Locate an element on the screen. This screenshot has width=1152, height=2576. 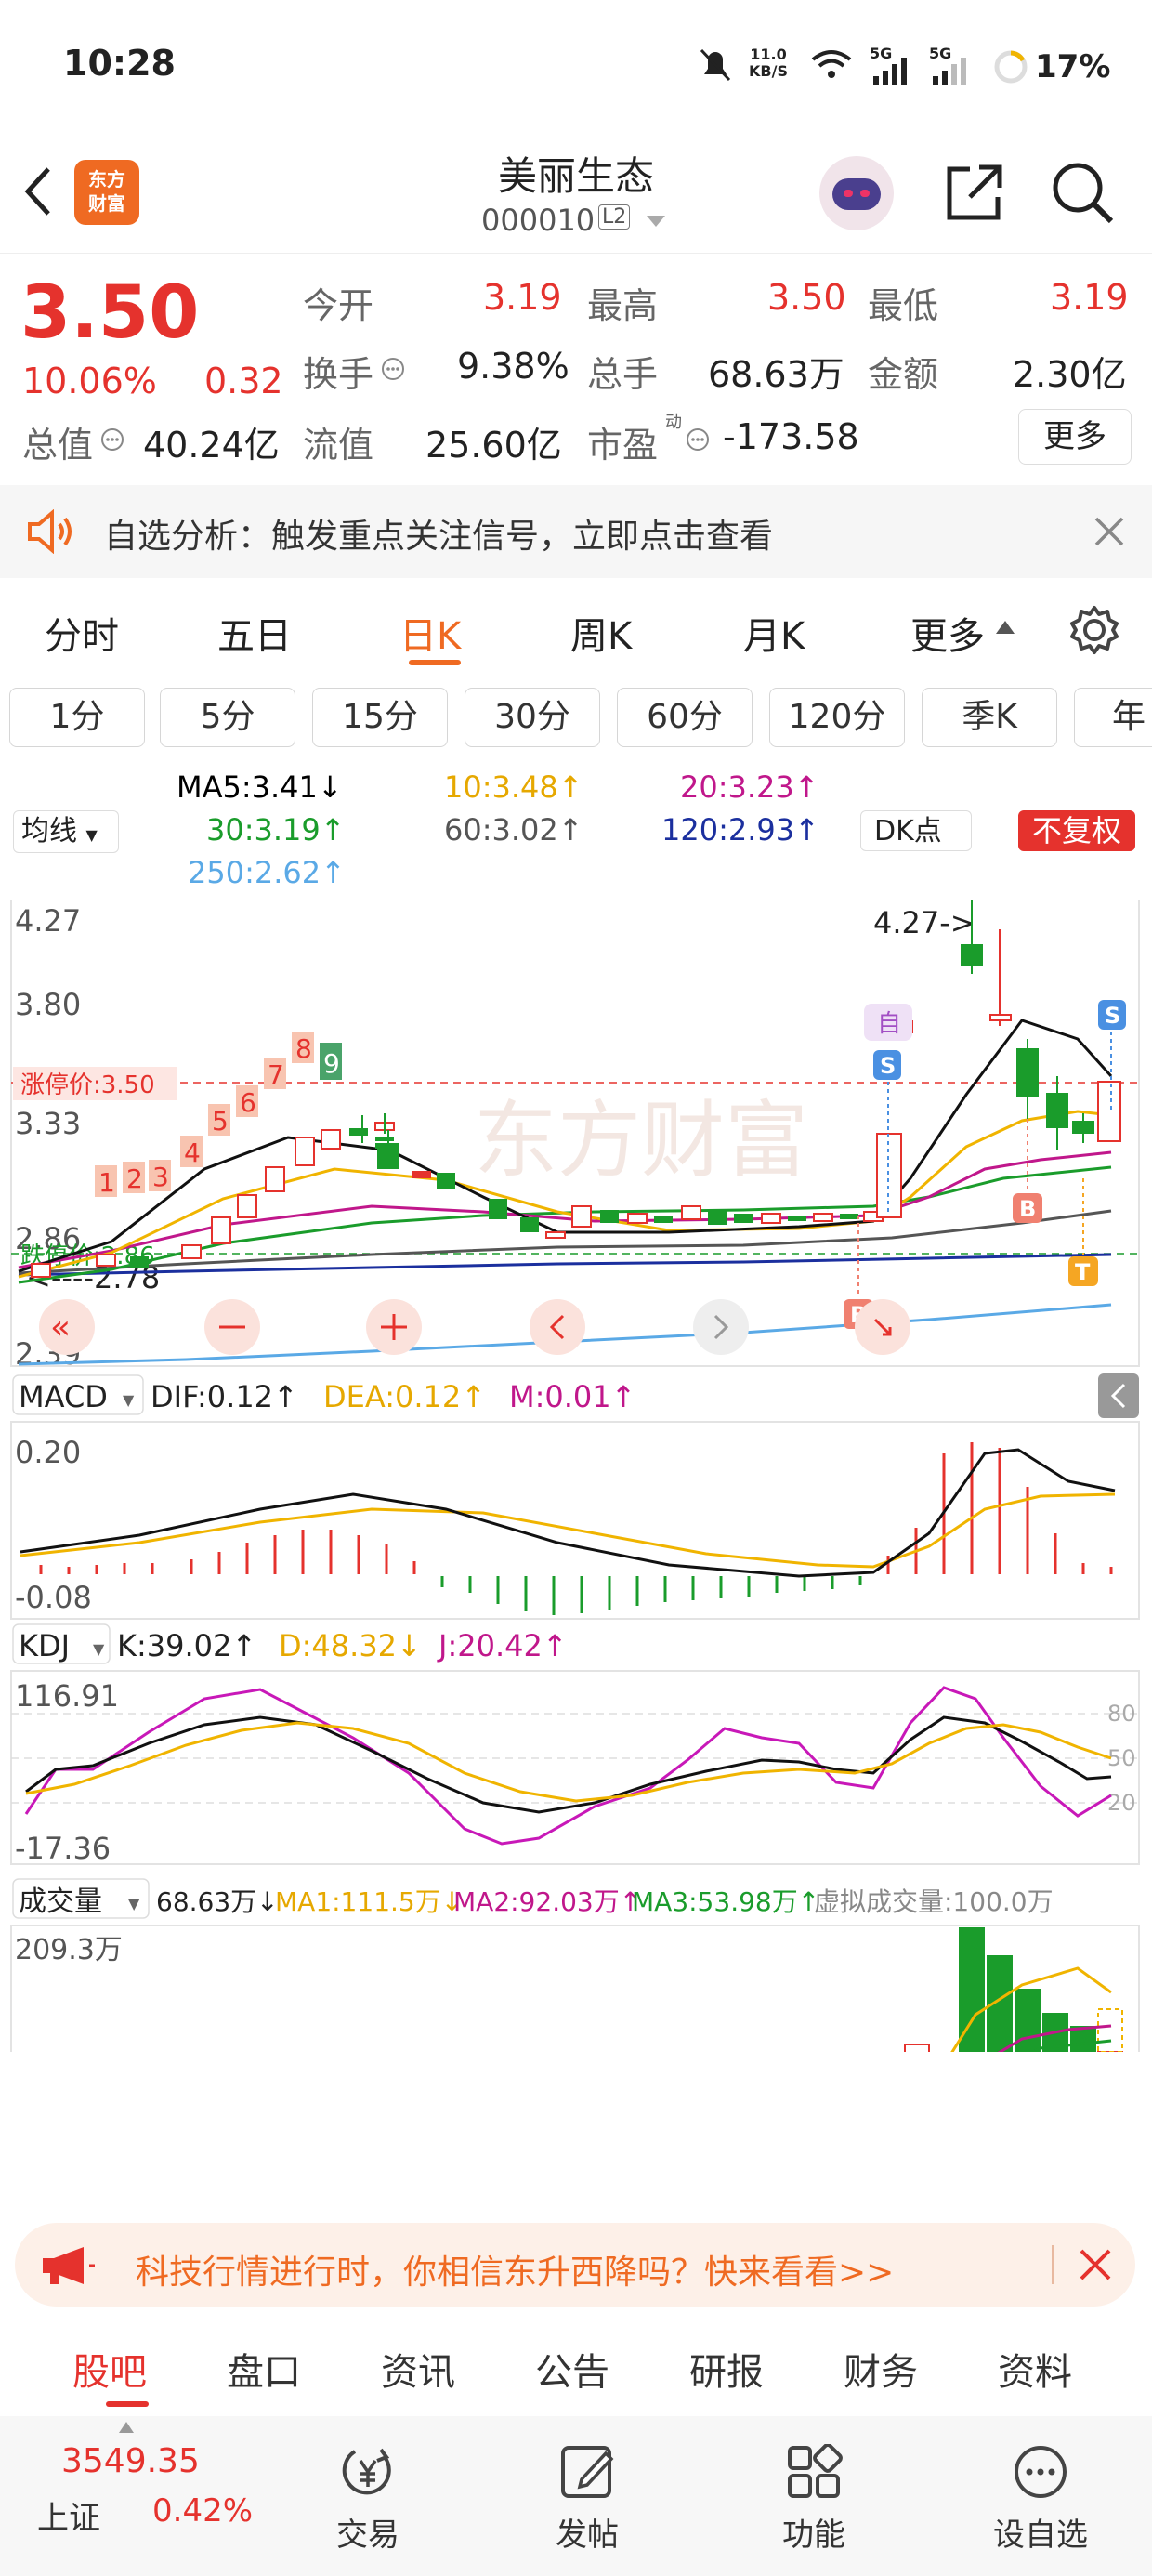
share-icon is located at coordinates (974, 192).